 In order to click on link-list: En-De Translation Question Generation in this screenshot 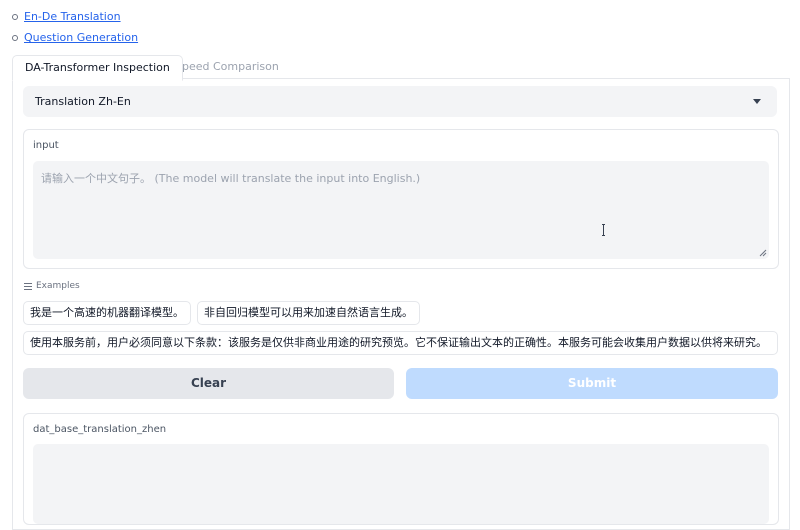, I will do `click(75, 27)`.